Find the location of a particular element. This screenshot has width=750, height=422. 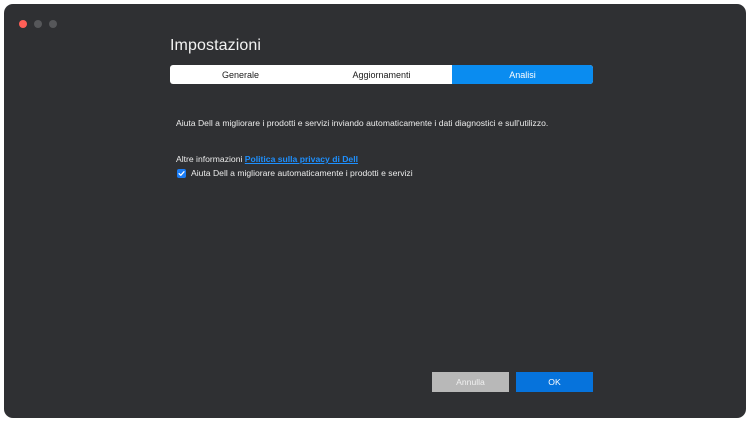

more-info-label: Altre informazioni is located at coordinates (209, 159).